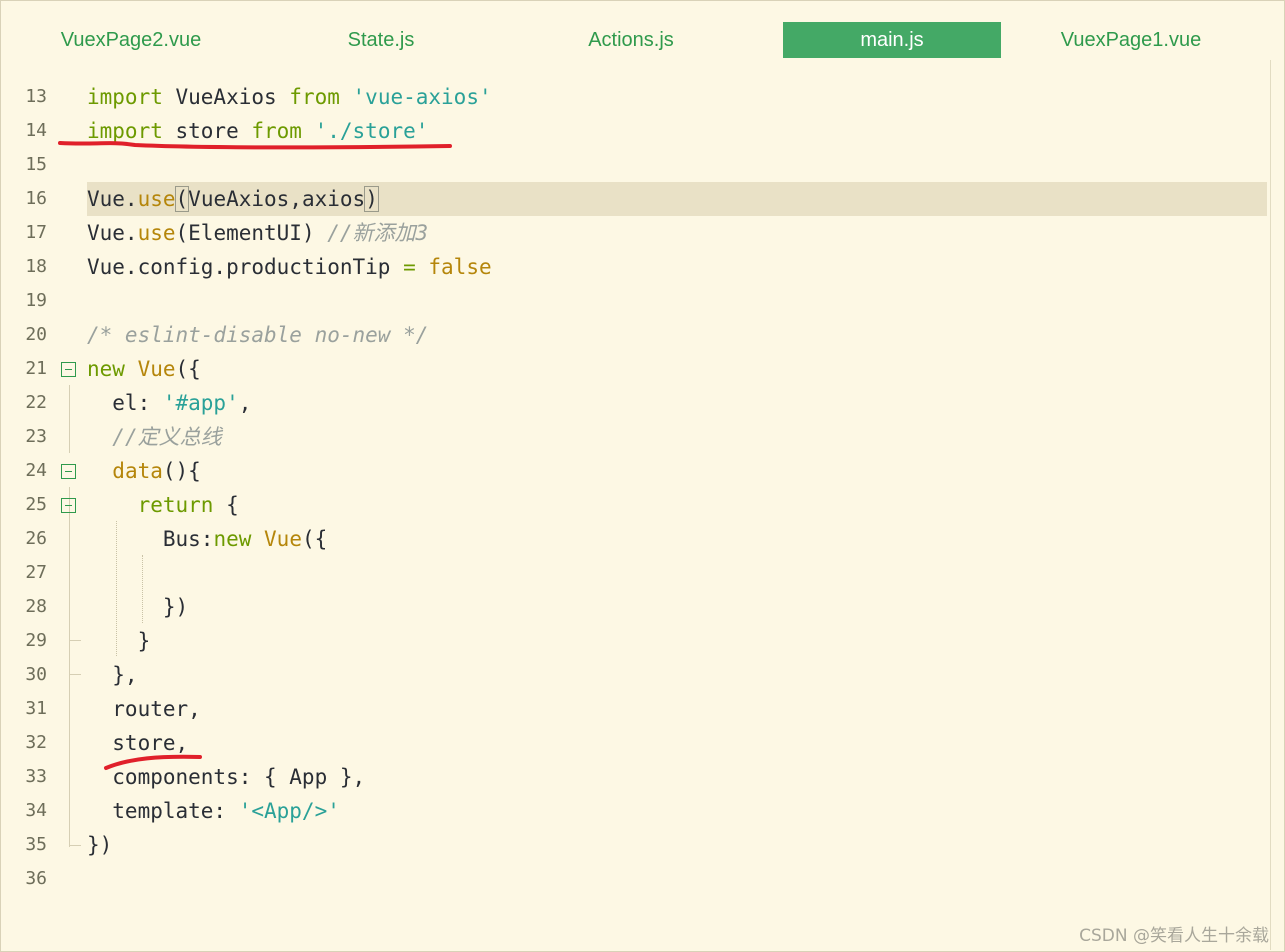  What do you see at coordinates (635, 199) in the screenshot?
I see `code-line: 16 Vue.use(VueAxios,axios)` at bounding box center [635, 199].